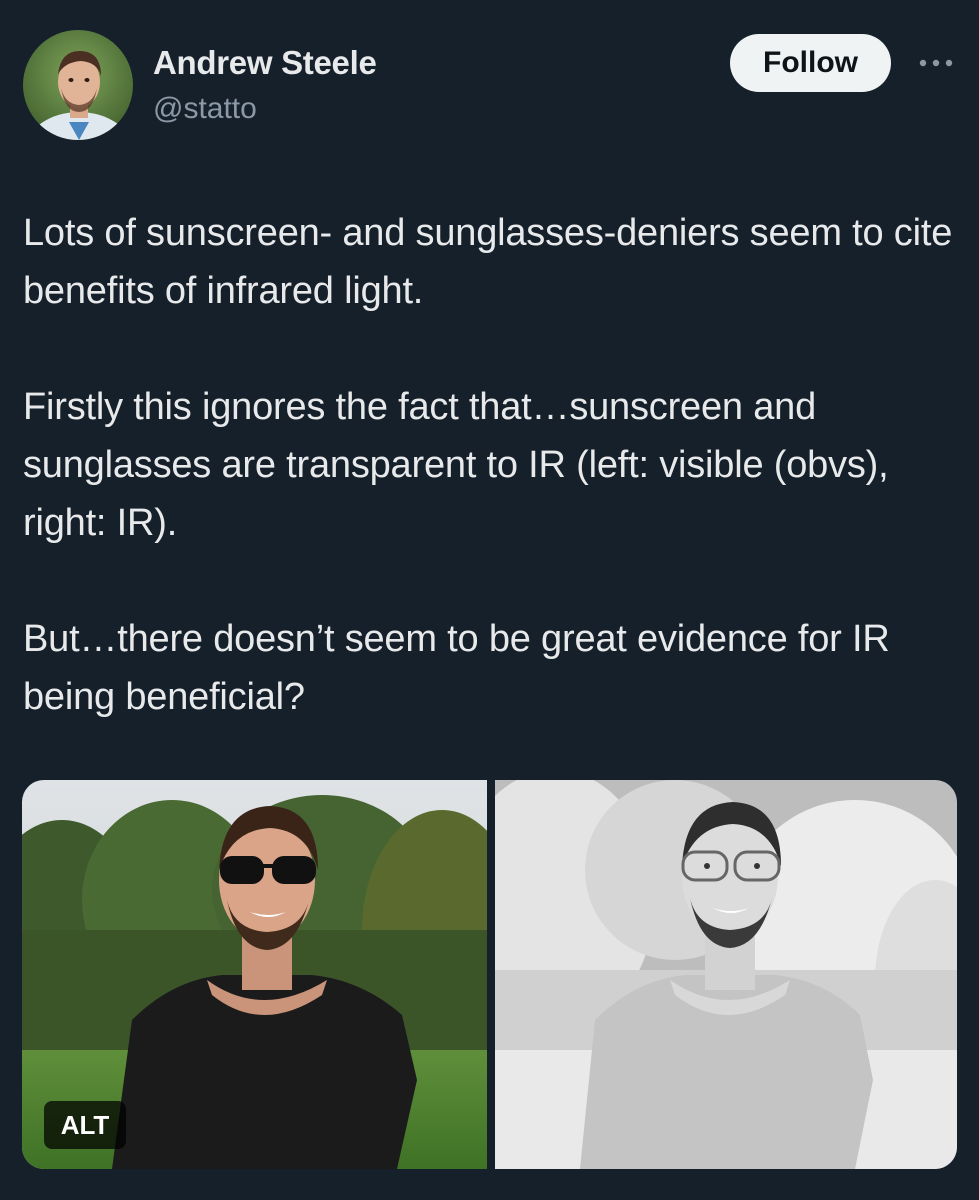  Describe the element at coordinates (810, 63) in the screenshot. I see `follow-button: Follow` at that location.